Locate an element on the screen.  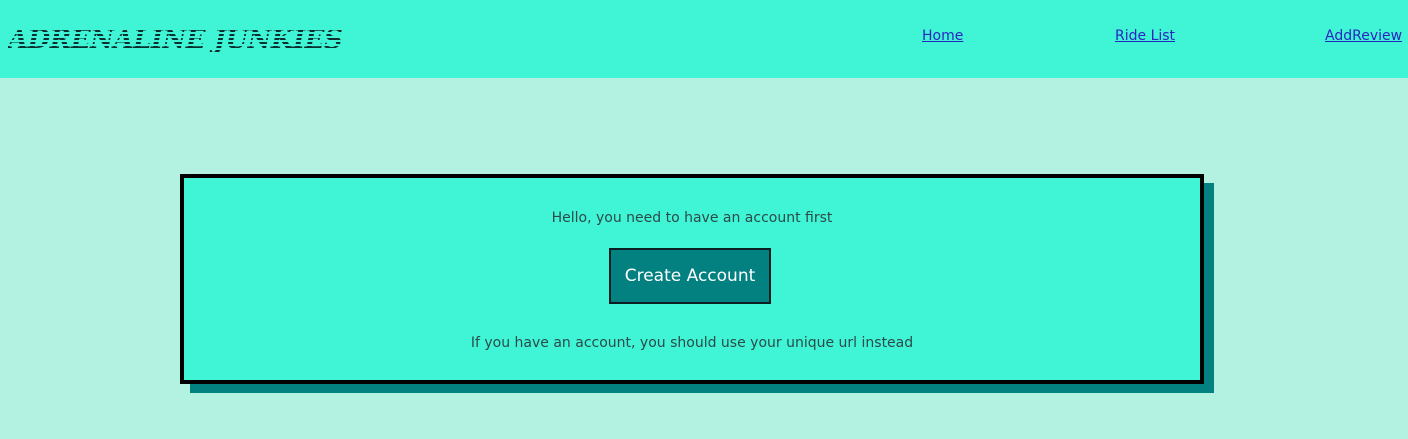
create-account-button: Create Account is located at coordinates (690, 276).